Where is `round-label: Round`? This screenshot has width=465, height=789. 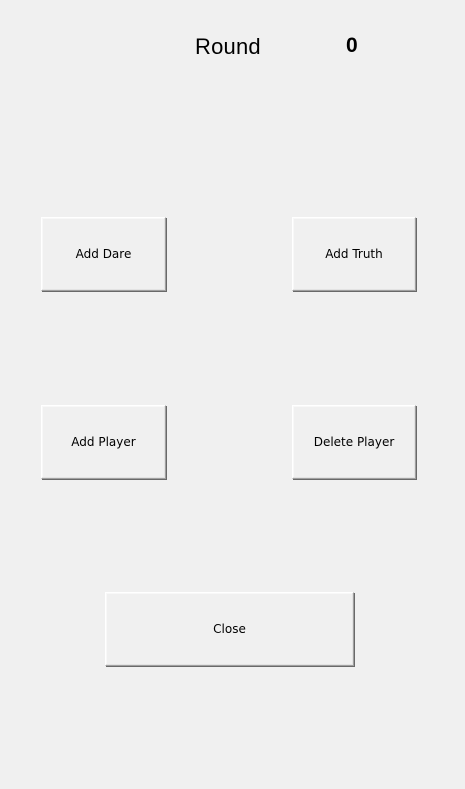 round-label: Round is located at coordinates (228, 46).